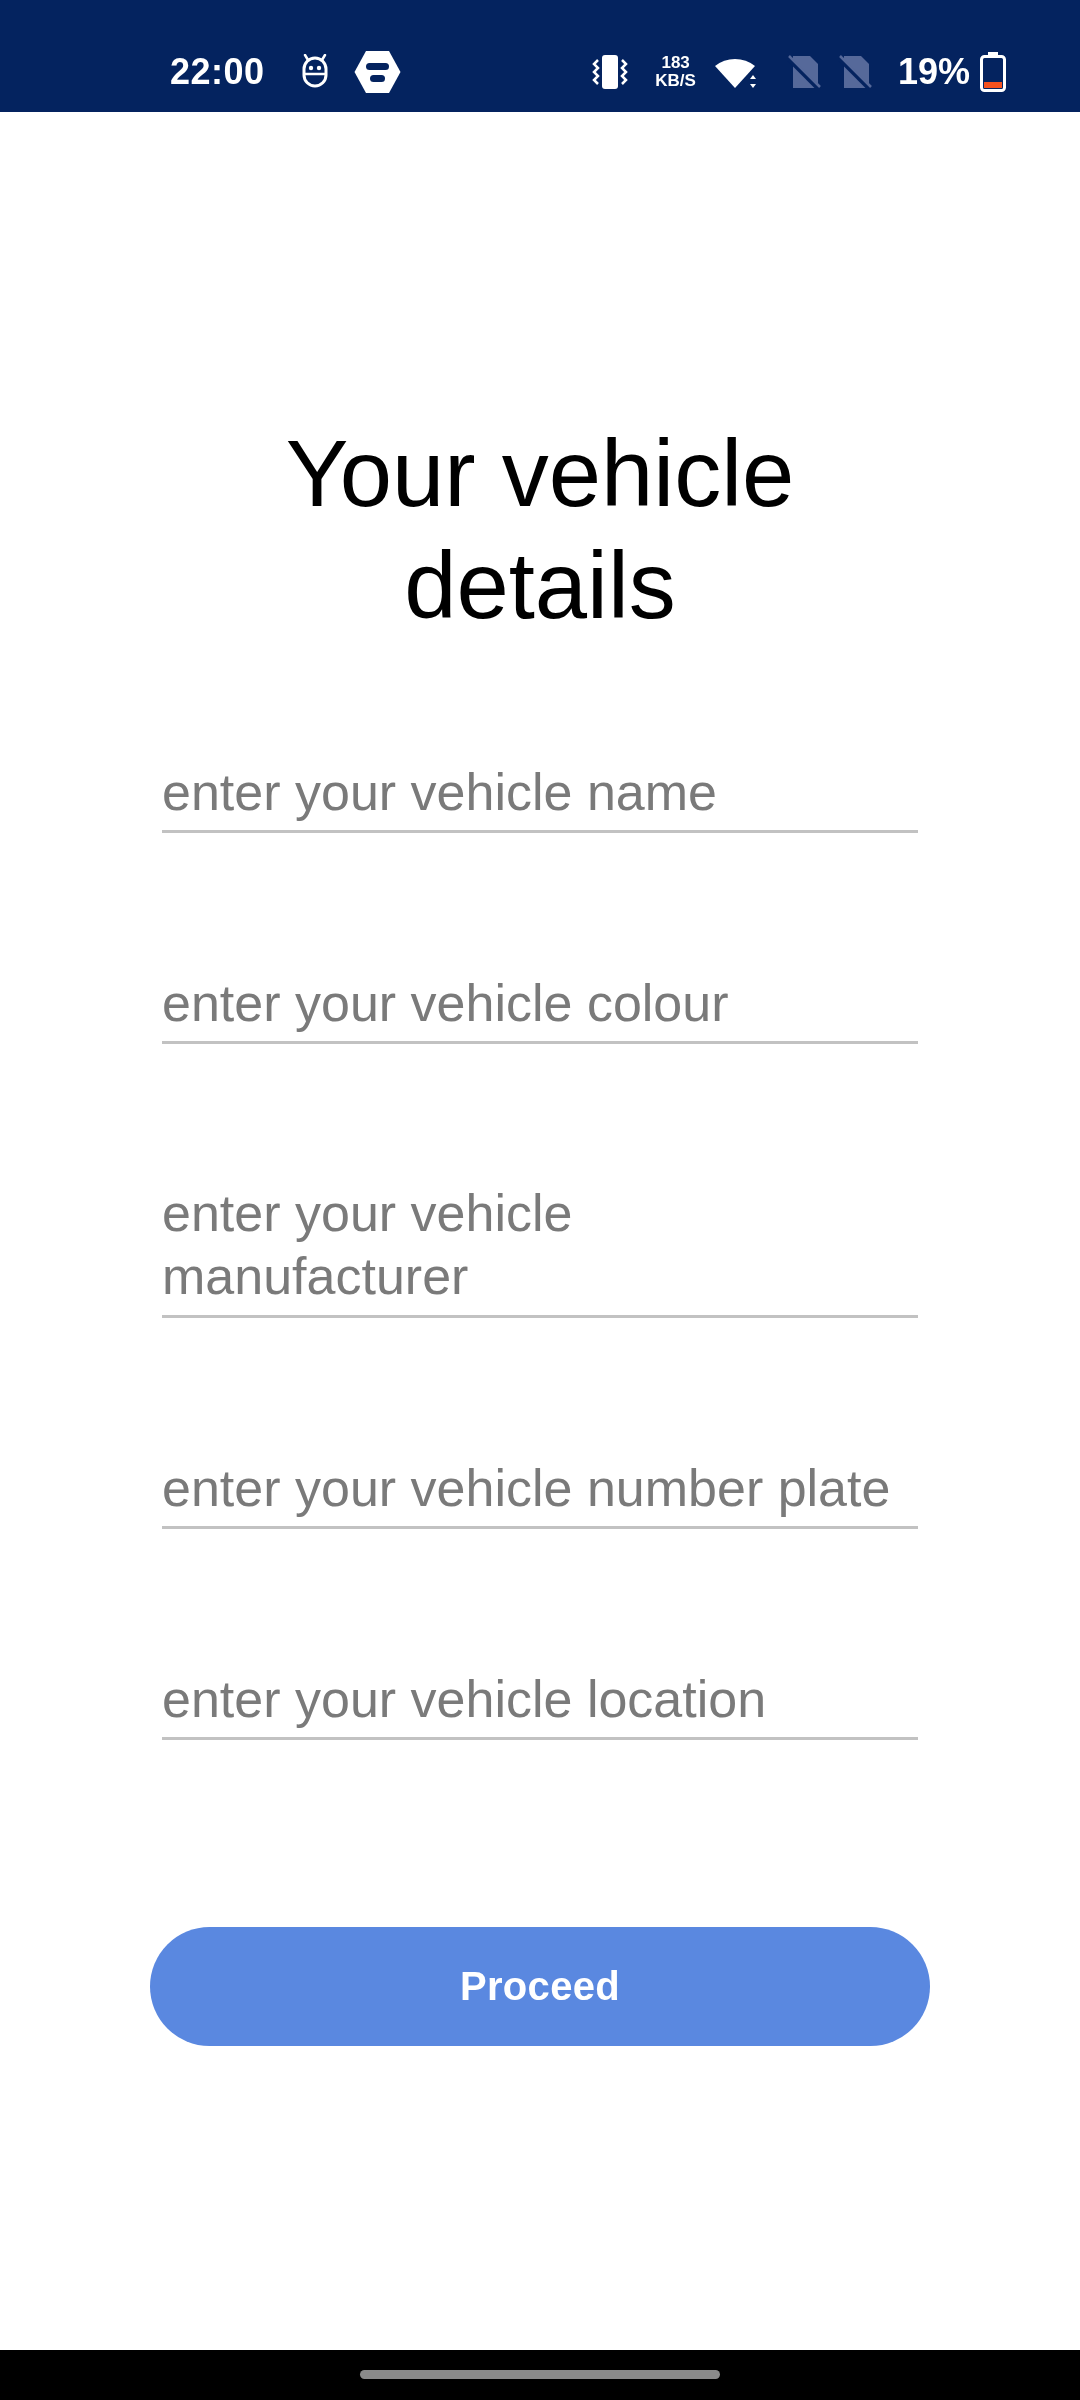  I want to click on home-handle, so click(540, 2374).